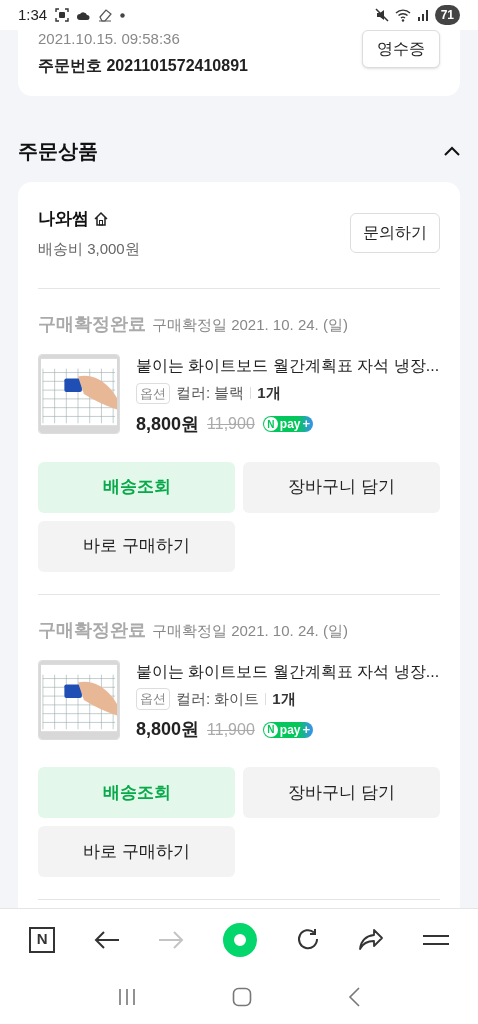  Describe the element at coordinates (435, 939) in the screenshot. I see `menu-icon` at that location.